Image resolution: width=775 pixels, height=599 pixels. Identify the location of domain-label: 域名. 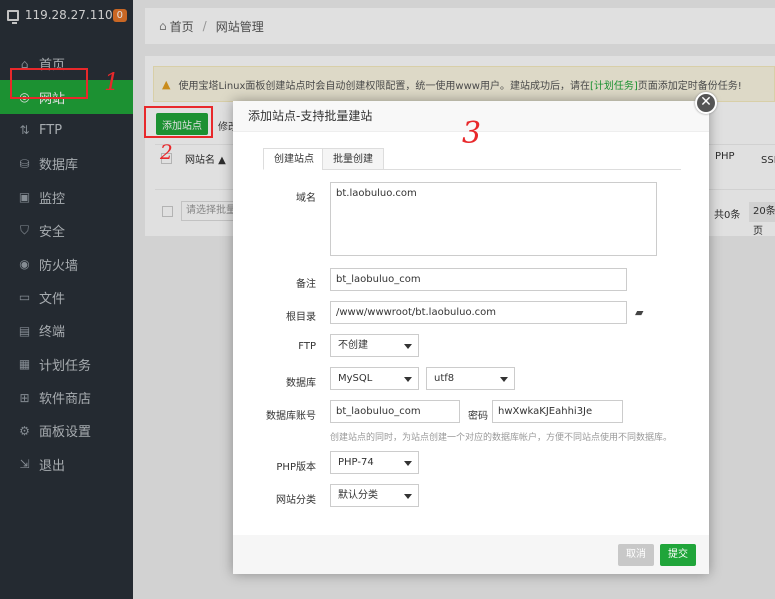
(306, 198).